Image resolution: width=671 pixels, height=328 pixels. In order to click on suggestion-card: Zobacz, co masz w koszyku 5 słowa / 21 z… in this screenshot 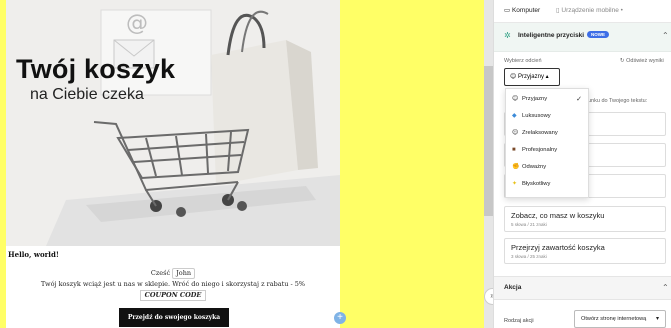, I will do `click(585, 219)`.